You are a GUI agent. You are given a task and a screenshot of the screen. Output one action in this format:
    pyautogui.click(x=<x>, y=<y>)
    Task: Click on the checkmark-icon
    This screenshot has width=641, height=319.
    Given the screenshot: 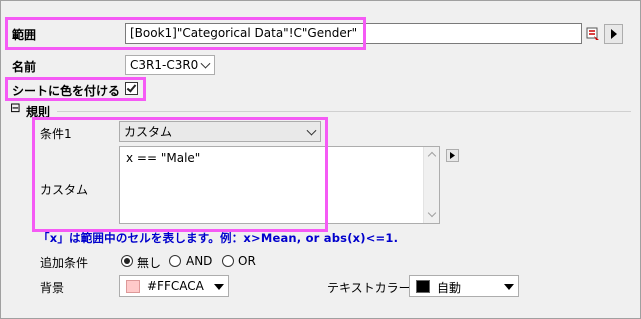 What is the action you would take?
    pyautogui.click(x=131, y=87)
    